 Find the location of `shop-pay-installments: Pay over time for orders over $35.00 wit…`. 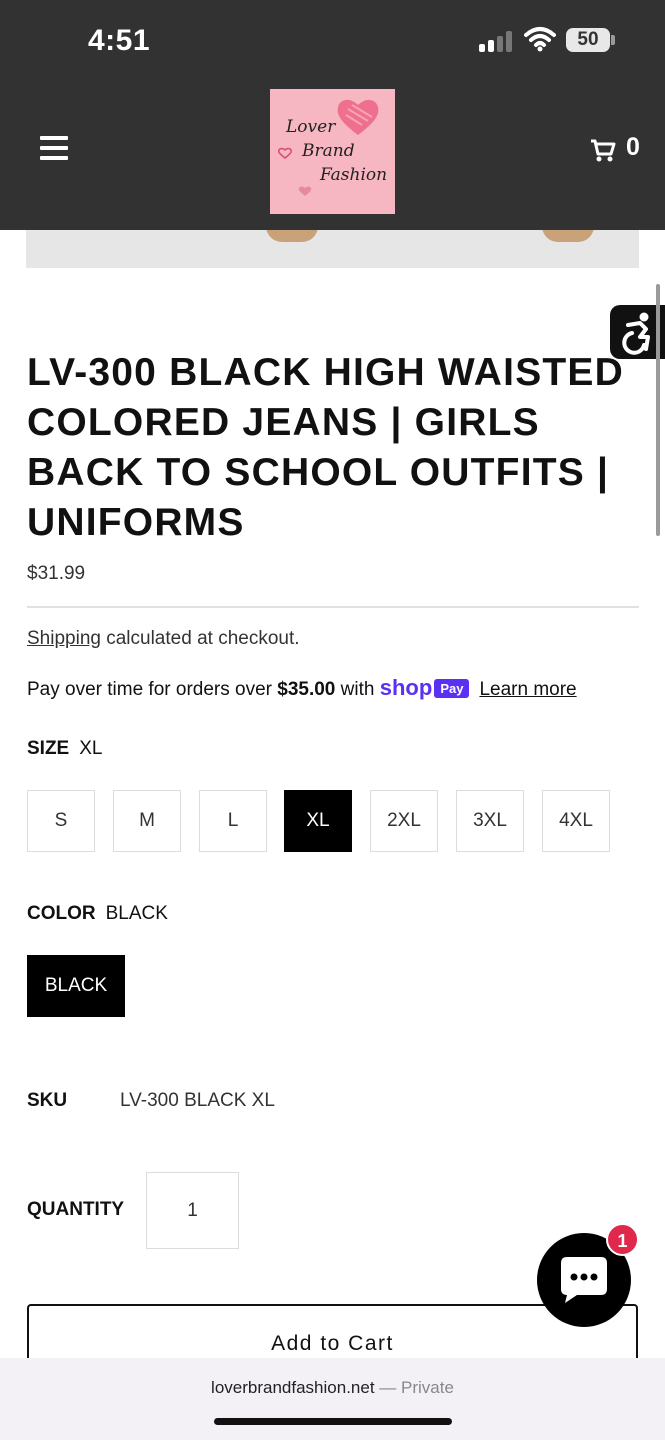

shop-pay-installments: Pay over time for orders over $35.00 wit… is located at coordinates (302, 688).